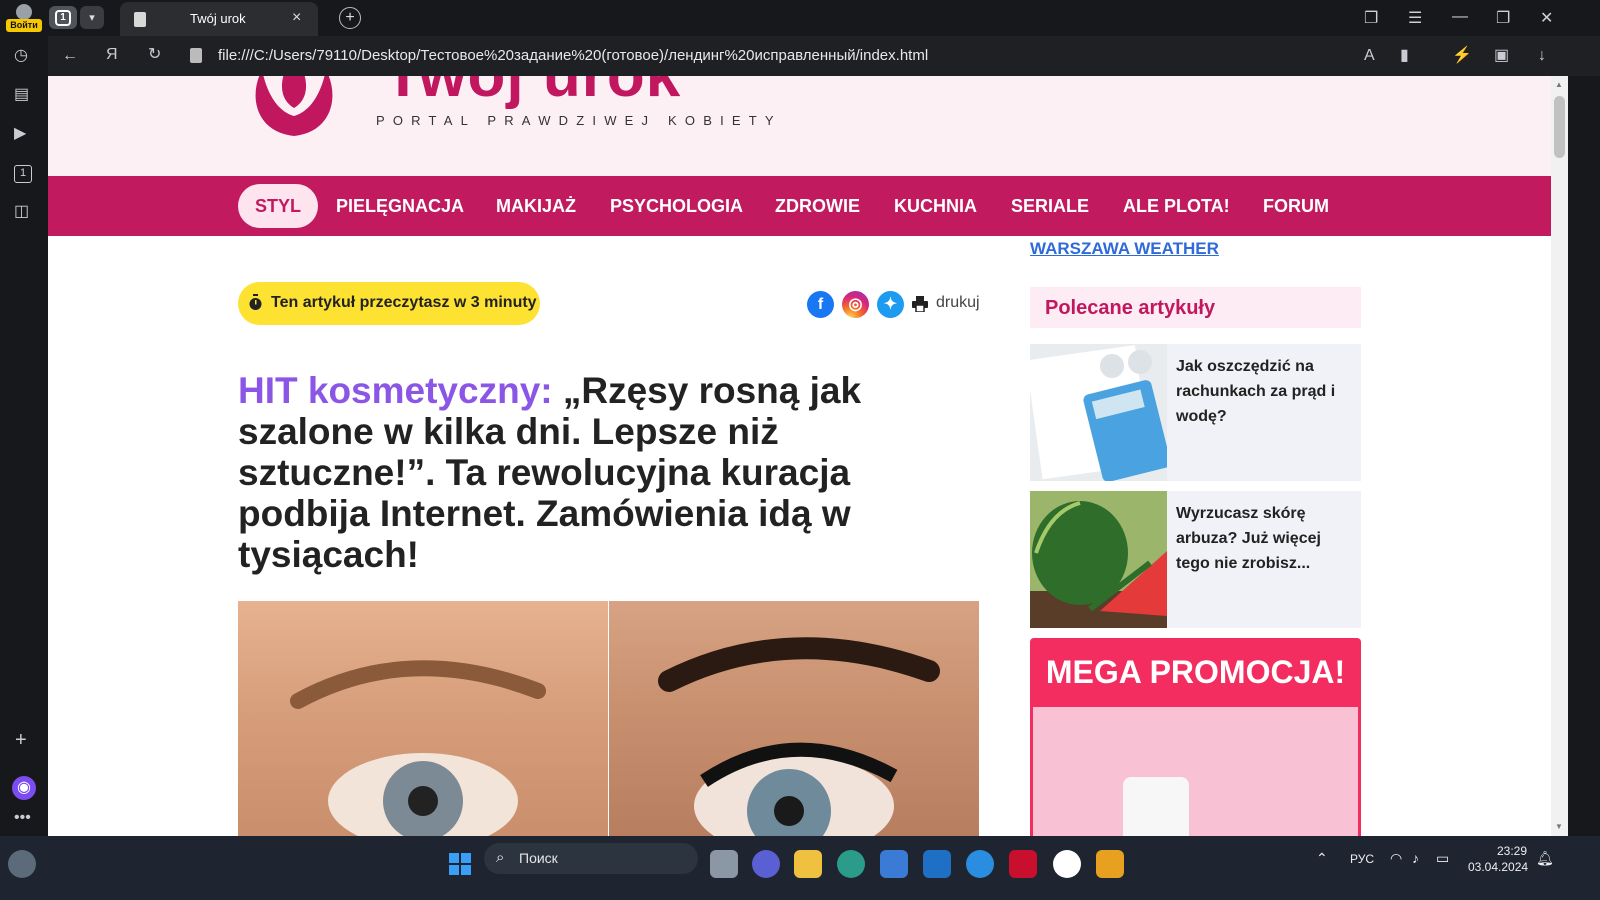 The width and height of the screenshot is (1600, 900). What do you see at coordinates (817, 206) in the screenshot?
I see `nav-zdrowie: ZDROWIE` at bounding box center [817, 206].